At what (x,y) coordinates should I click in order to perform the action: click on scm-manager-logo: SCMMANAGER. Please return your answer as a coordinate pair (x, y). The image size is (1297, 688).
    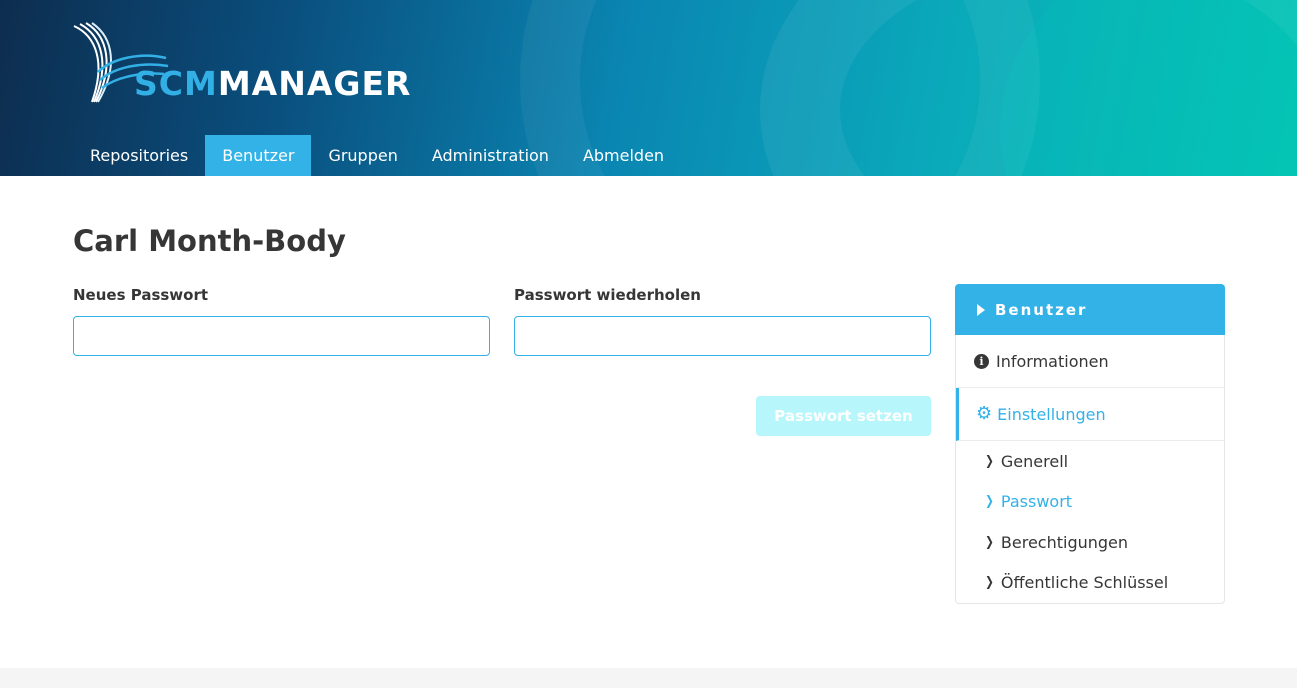
    Looking at the image, I should click on (242, 64).